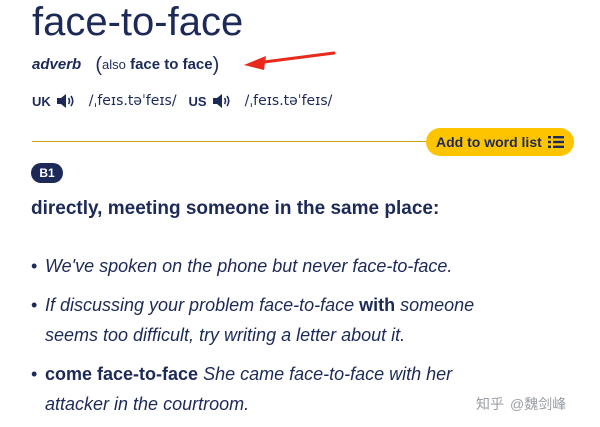 The height and width of the screenshot is (427, 600). What do you see at coordinates (114, 64) in the screenshot?
I see `also-label: also` at bounding box center [114, 64].